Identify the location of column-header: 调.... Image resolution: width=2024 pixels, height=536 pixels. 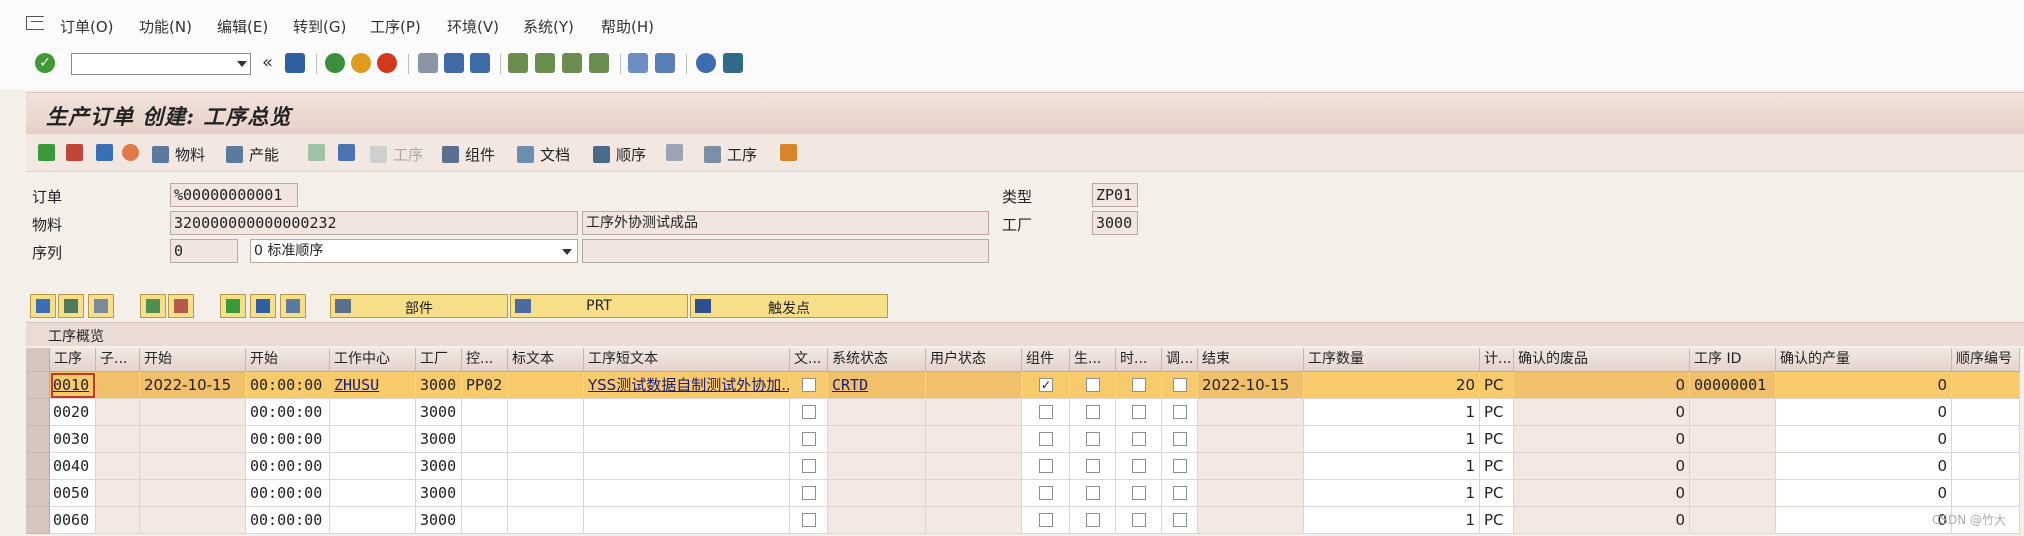
(1180, 360).